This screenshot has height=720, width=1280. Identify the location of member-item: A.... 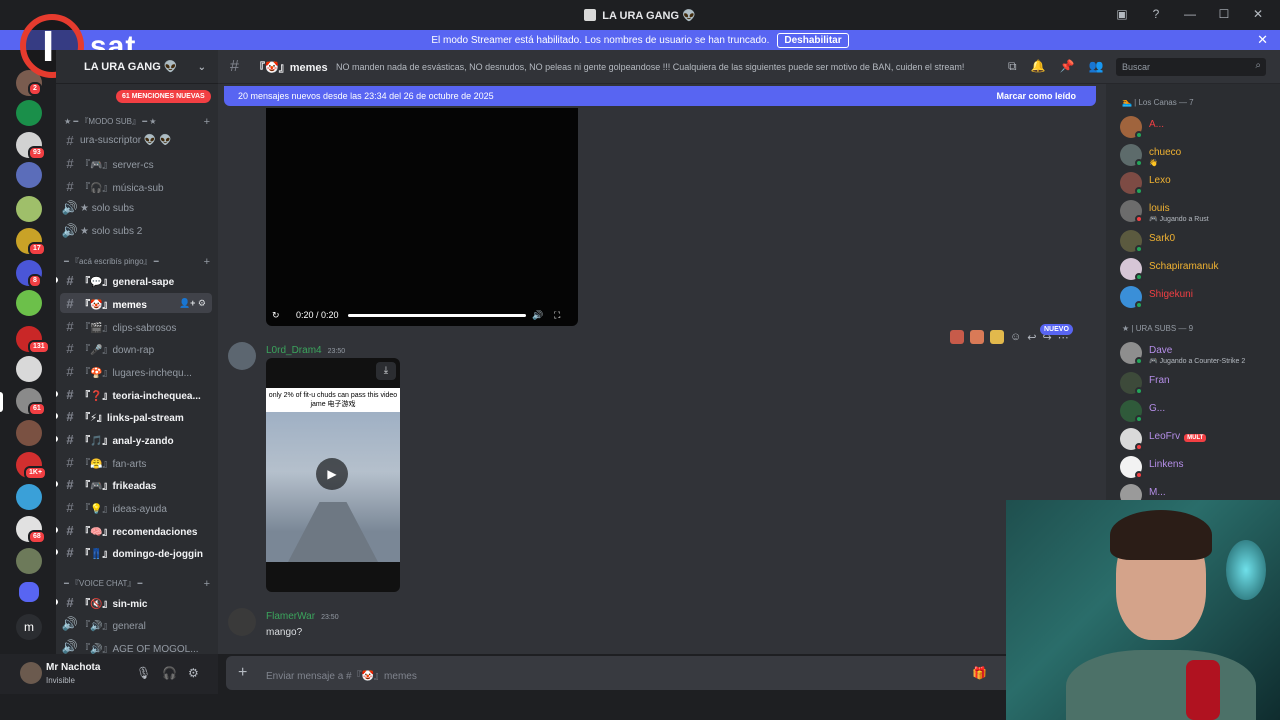
(1200, 130).